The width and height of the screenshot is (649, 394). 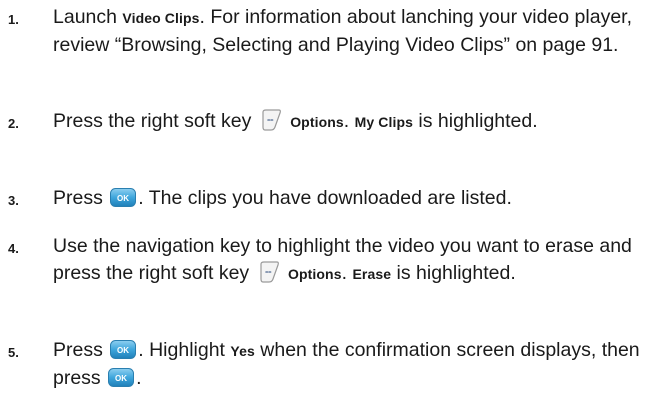 I want to click on app-name-video-clips: Video Clips, so click(x=161, y=18).